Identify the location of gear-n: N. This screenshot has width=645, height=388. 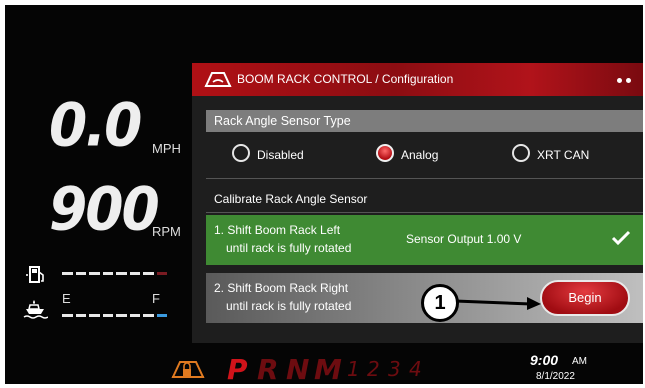
(297, 368).